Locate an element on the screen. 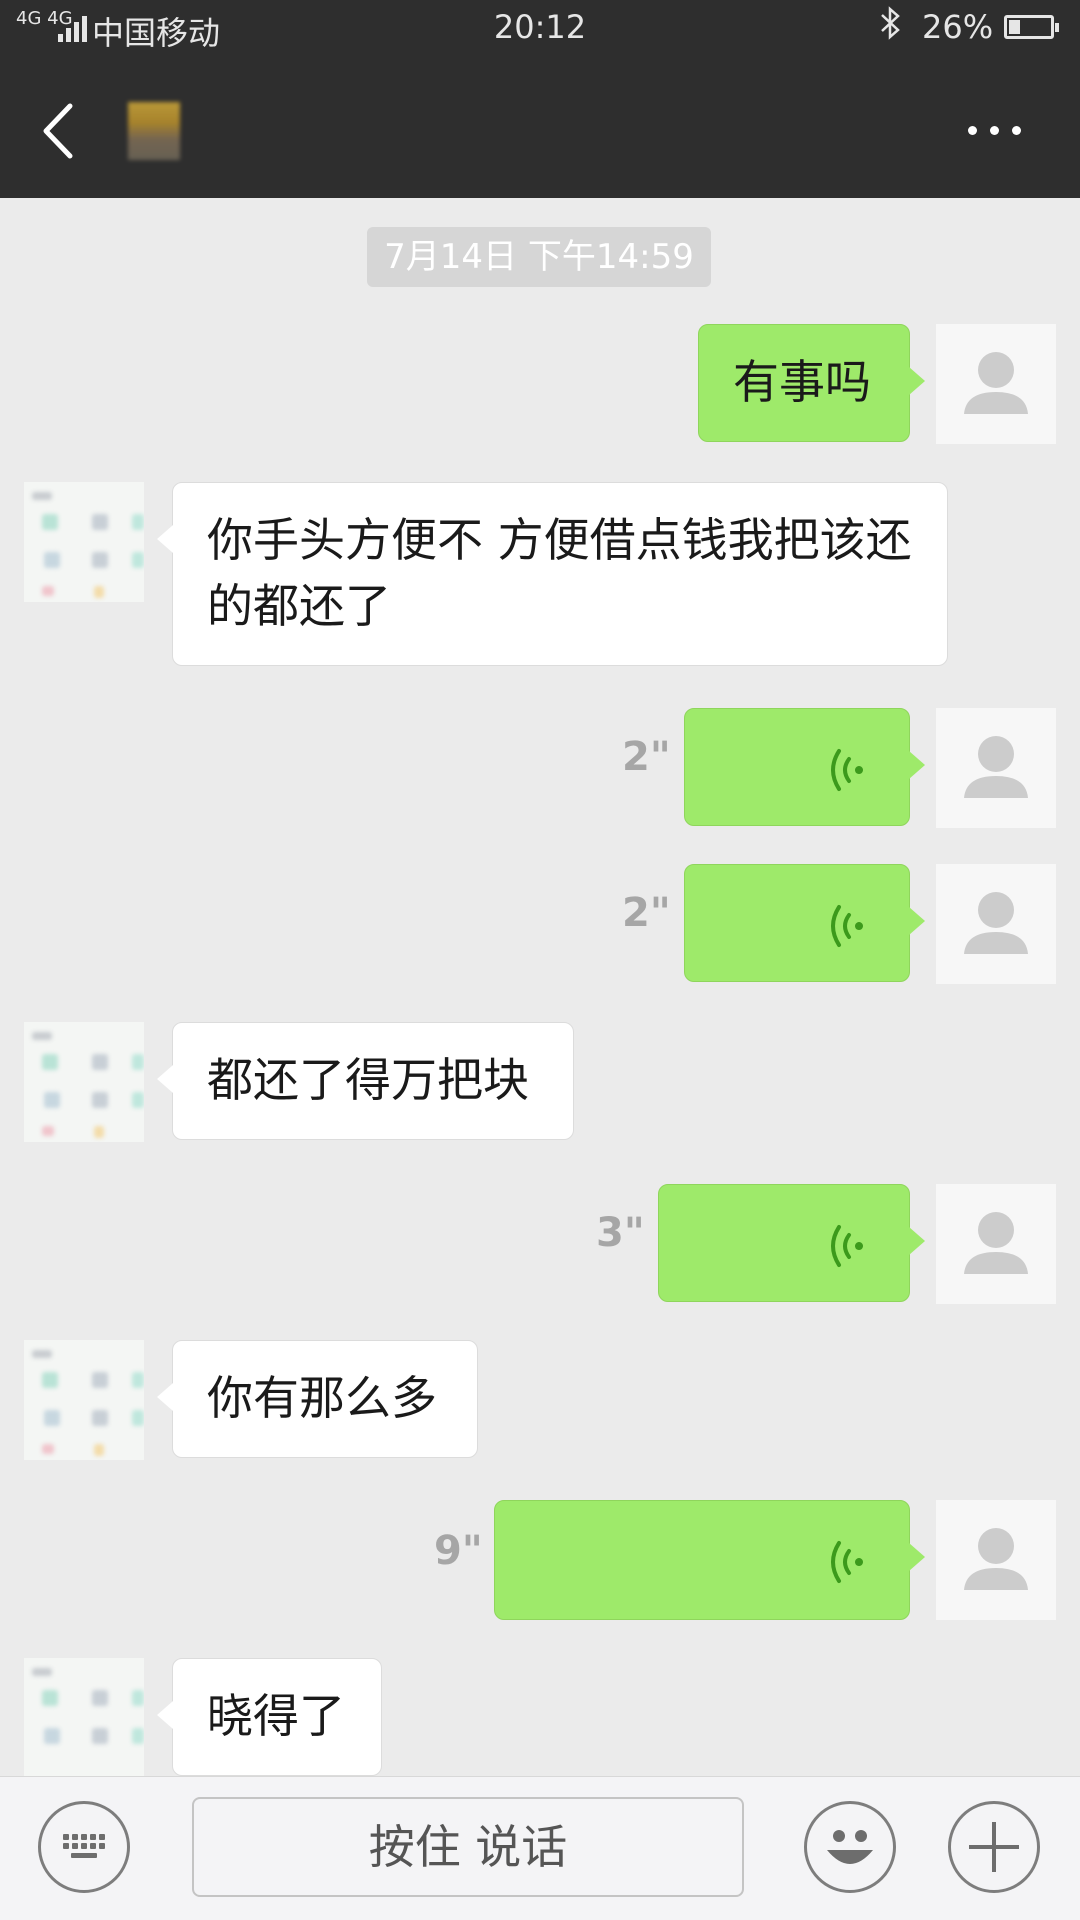  message-text: 都还了得万把块 is located at coordinates (368, 1080).